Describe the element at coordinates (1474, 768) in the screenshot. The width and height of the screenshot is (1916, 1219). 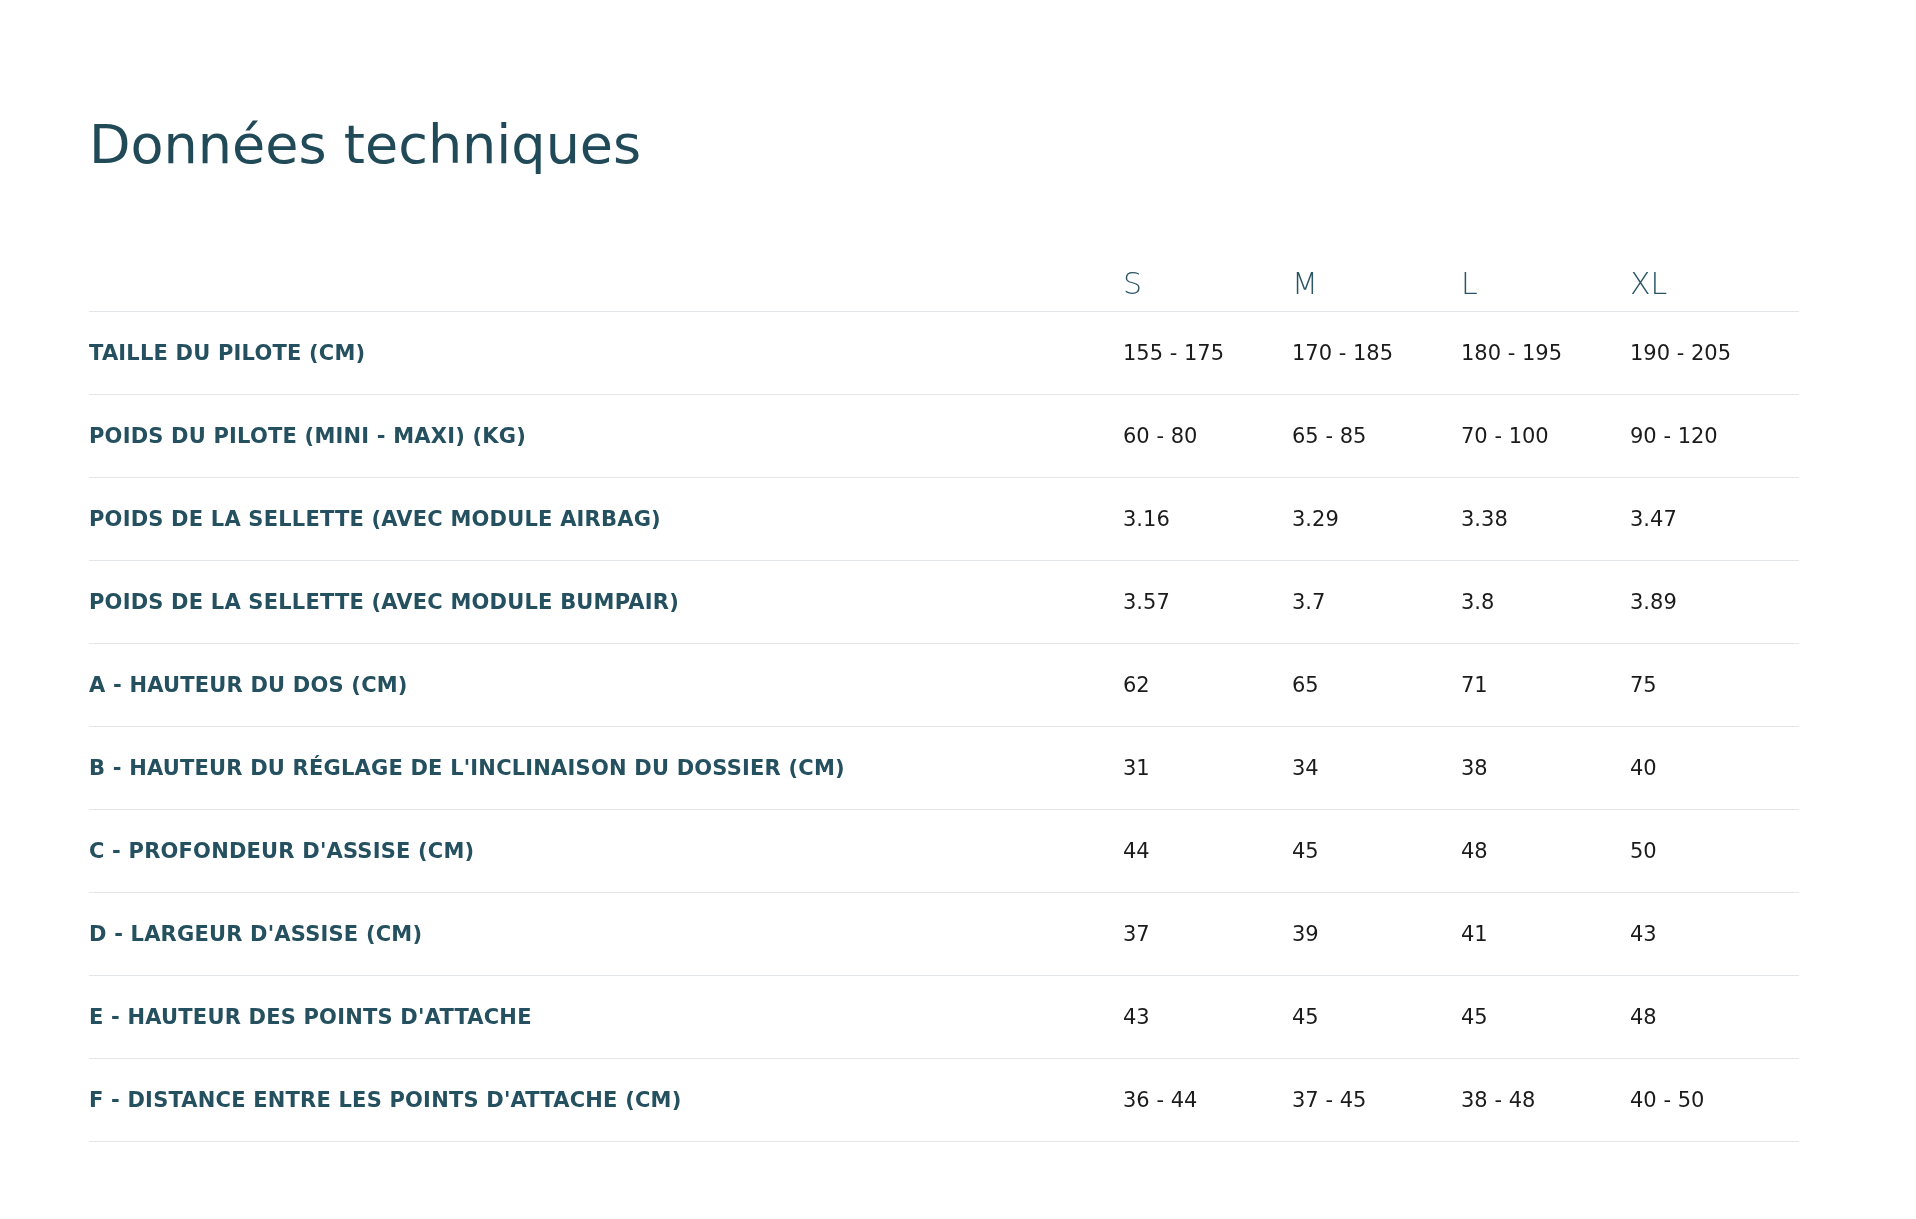
I see `table-cell: 38` at that location.